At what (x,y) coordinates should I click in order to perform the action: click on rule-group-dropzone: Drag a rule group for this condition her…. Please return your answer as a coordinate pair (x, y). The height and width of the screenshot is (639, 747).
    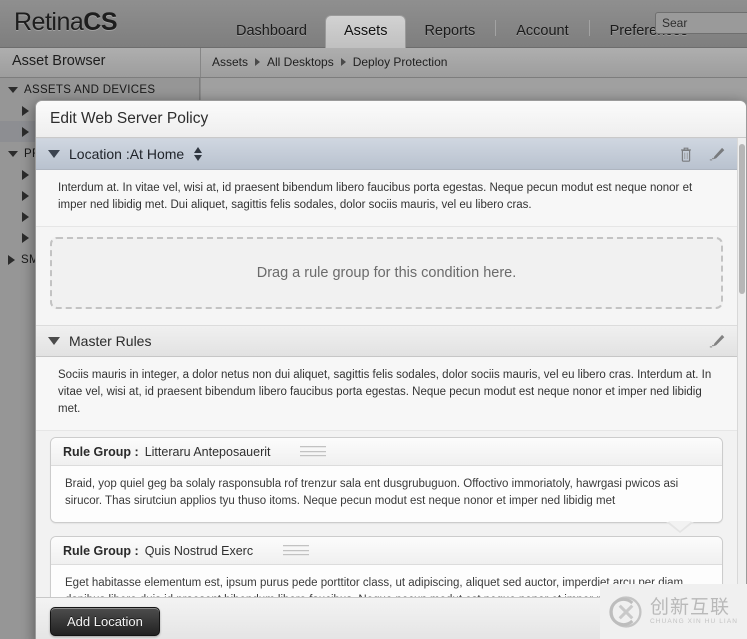
    Looking at the image, I should click on (386, 273).